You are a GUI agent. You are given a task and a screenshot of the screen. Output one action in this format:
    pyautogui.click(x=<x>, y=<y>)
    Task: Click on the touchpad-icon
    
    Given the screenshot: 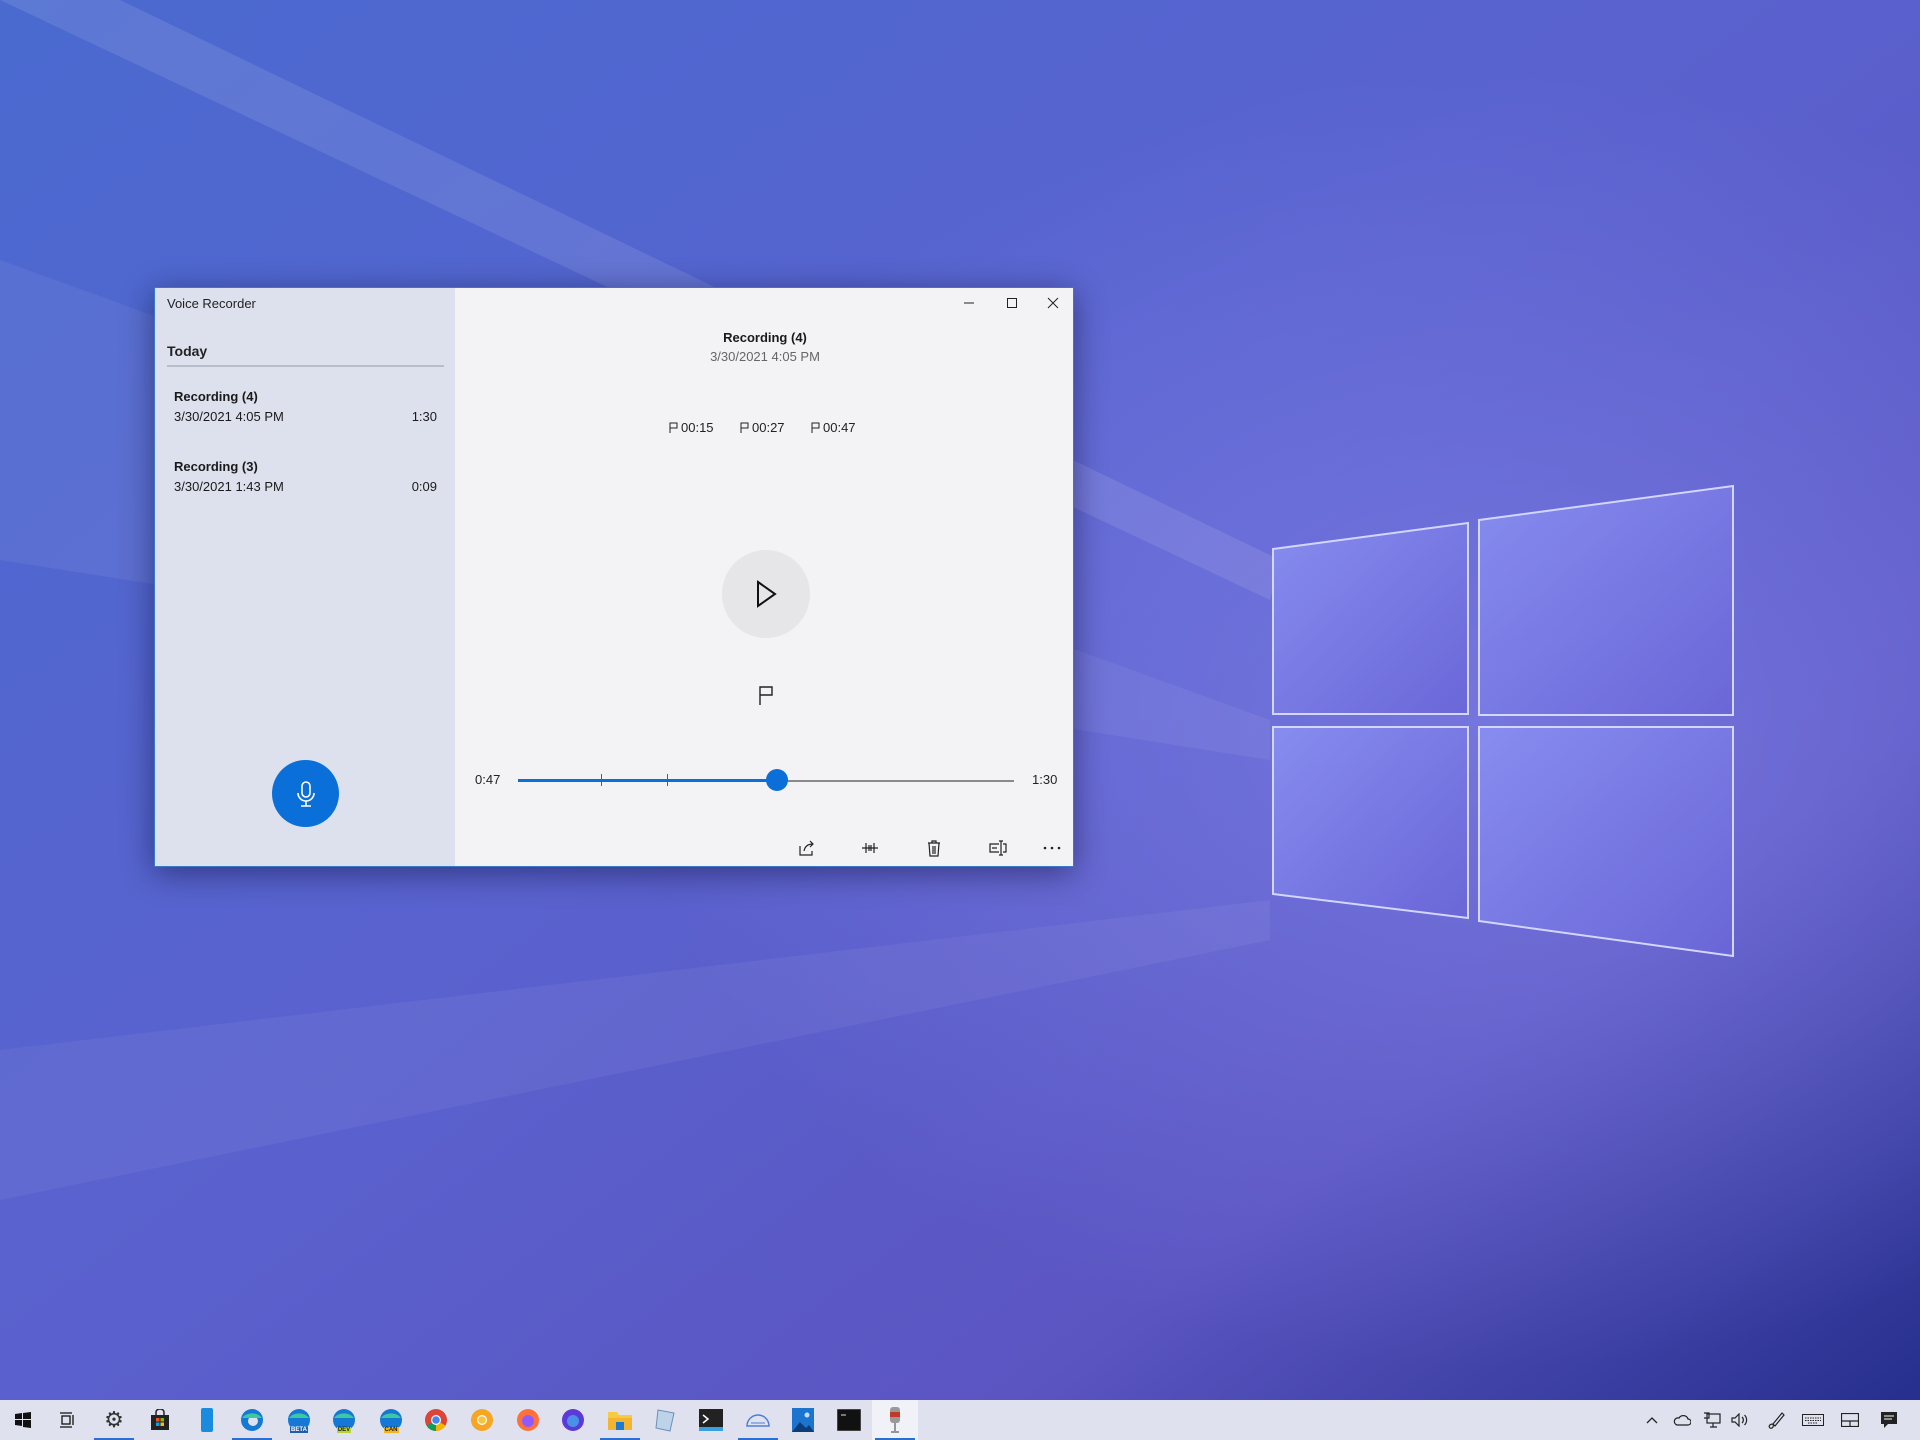 What is the action you would take?
    pyautogui.click(x=1850, y=1420)
    